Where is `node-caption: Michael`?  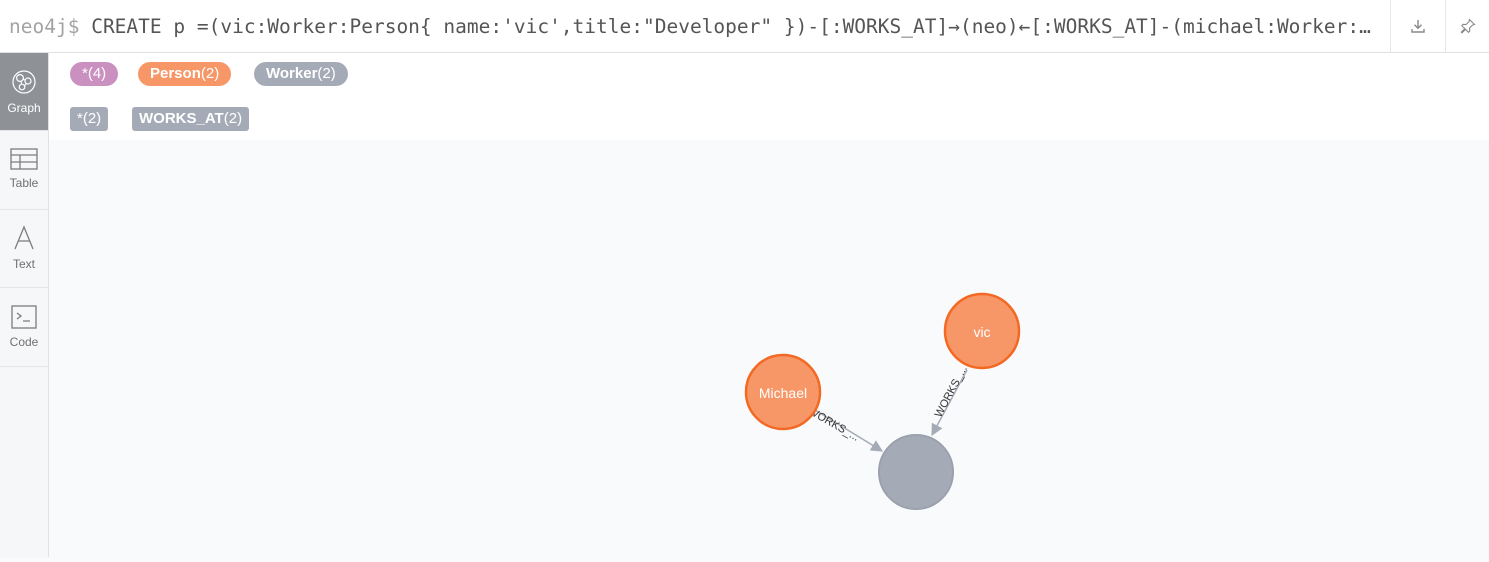
node-caption: Michael is located at coordinates (783, 393).